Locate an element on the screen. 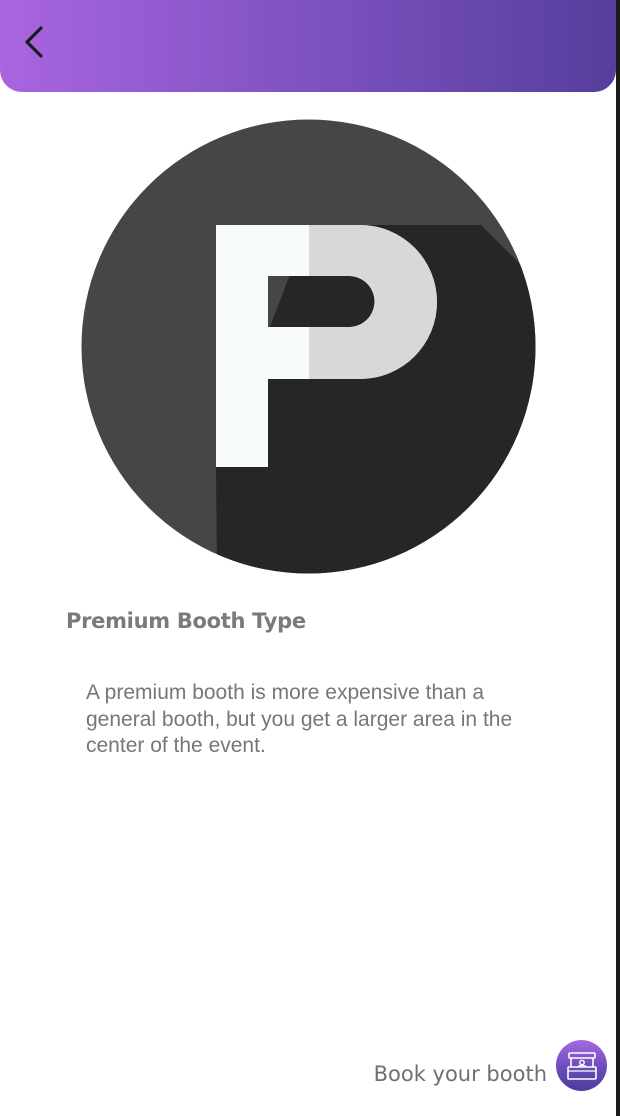 The image size is (620, 1116). booth-type-title: Premium Booth Type is located at coordinates (186, 621).